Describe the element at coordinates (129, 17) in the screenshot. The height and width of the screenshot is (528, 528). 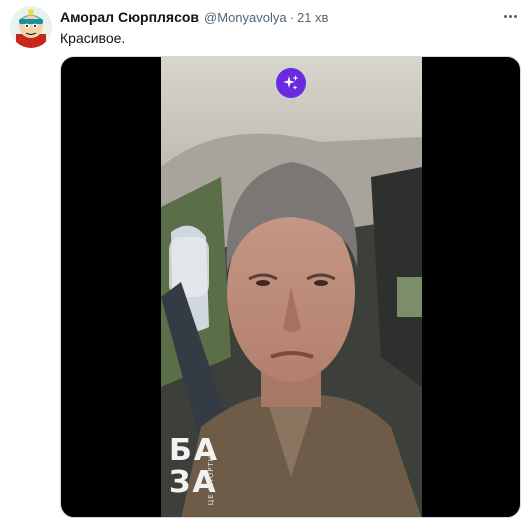
I see `author-name: Аморал Сюрплясов` at that location.